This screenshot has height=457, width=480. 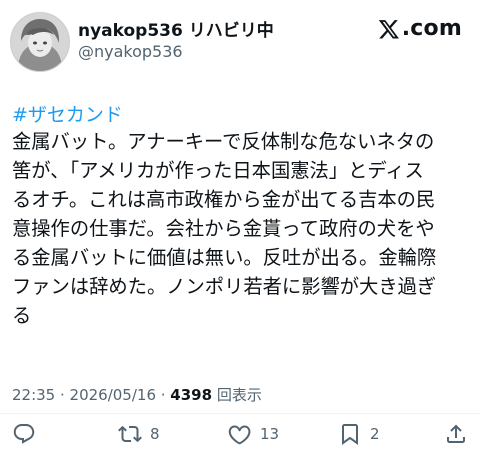 I want to click on views-count: 4398, so click(x=191, y=395).